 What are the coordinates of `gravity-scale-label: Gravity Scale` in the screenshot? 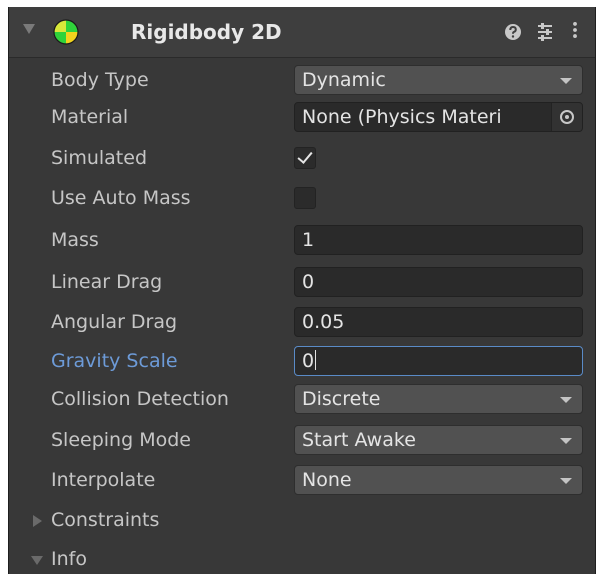 It's located at (114, 361).